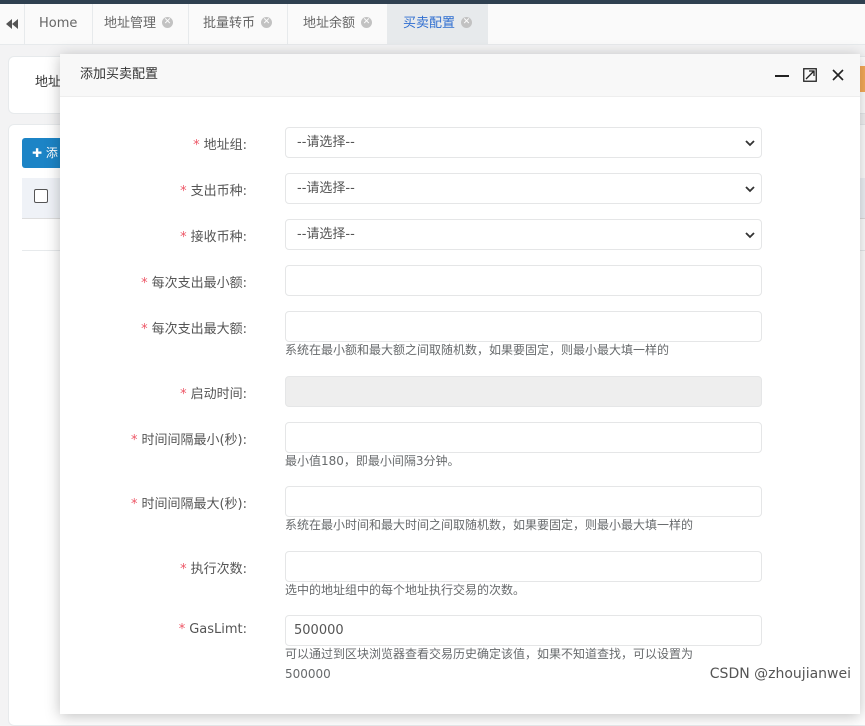 The image size is (865, 726). I want to click on address-group-select: --请选择--, so click(523, 142).